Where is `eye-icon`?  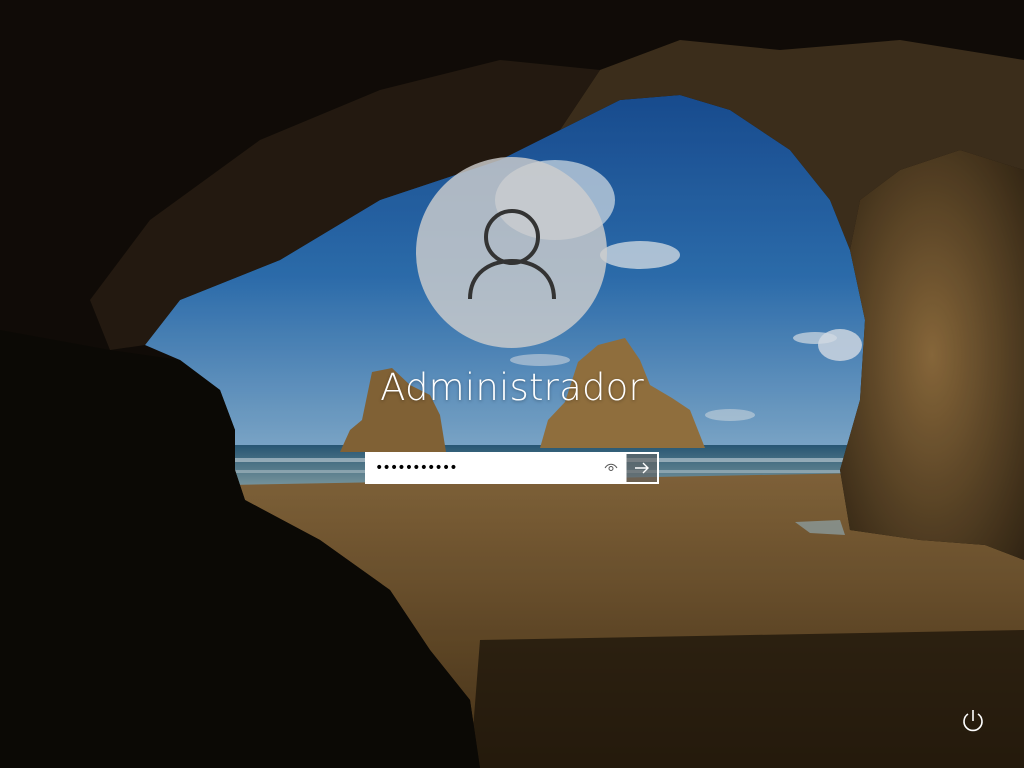
eye-icon is located at coordinates (611, 468).